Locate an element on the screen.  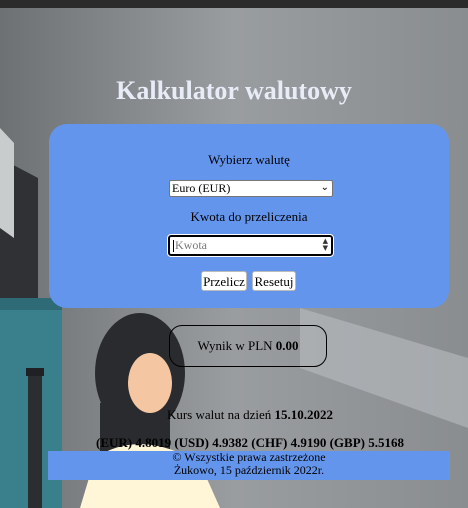
page-title: Kalkulator walutowy is located at coordinates (234, 90).